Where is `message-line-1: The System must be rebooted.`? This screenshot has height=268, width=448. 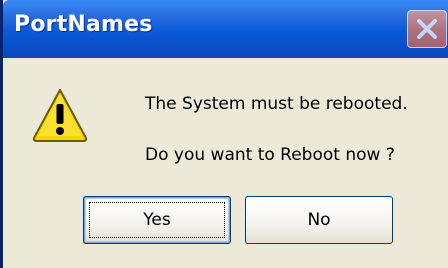 message-line-1: The System must be rebooted. is located at coordinates (276, 104).